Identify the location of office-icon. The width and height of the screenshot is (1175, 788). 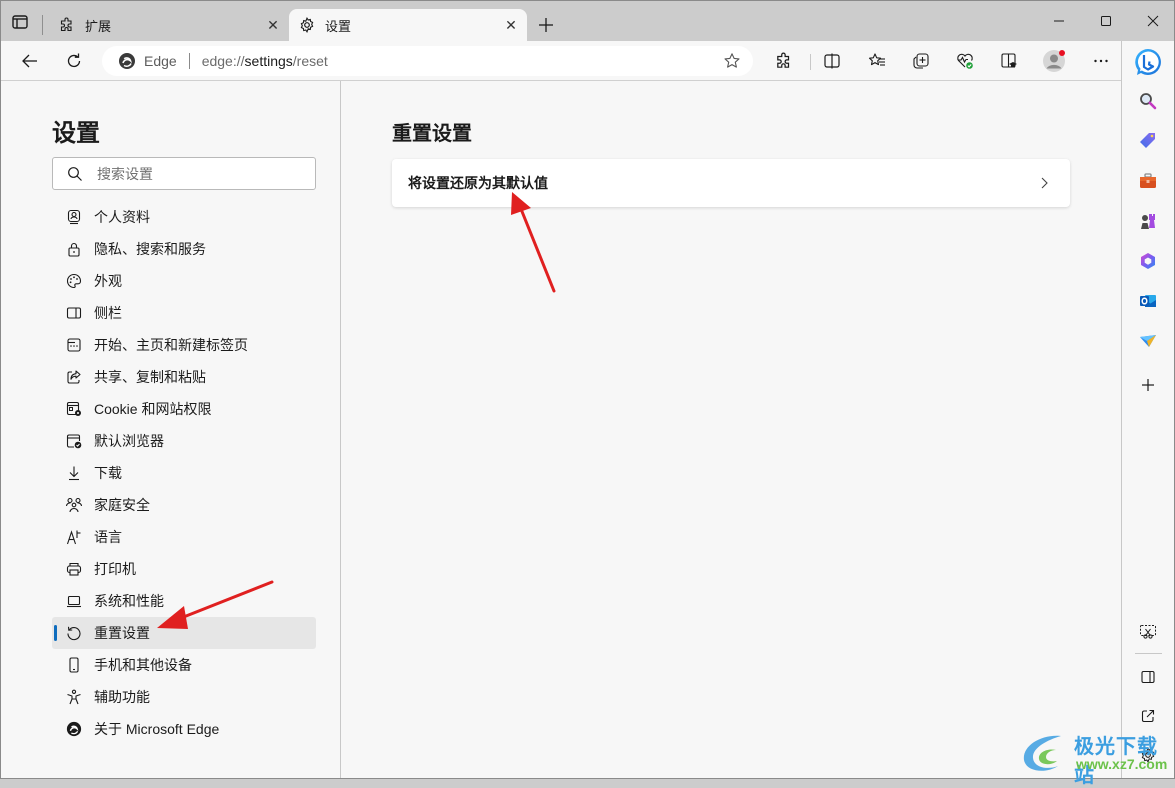
(1148, 261).